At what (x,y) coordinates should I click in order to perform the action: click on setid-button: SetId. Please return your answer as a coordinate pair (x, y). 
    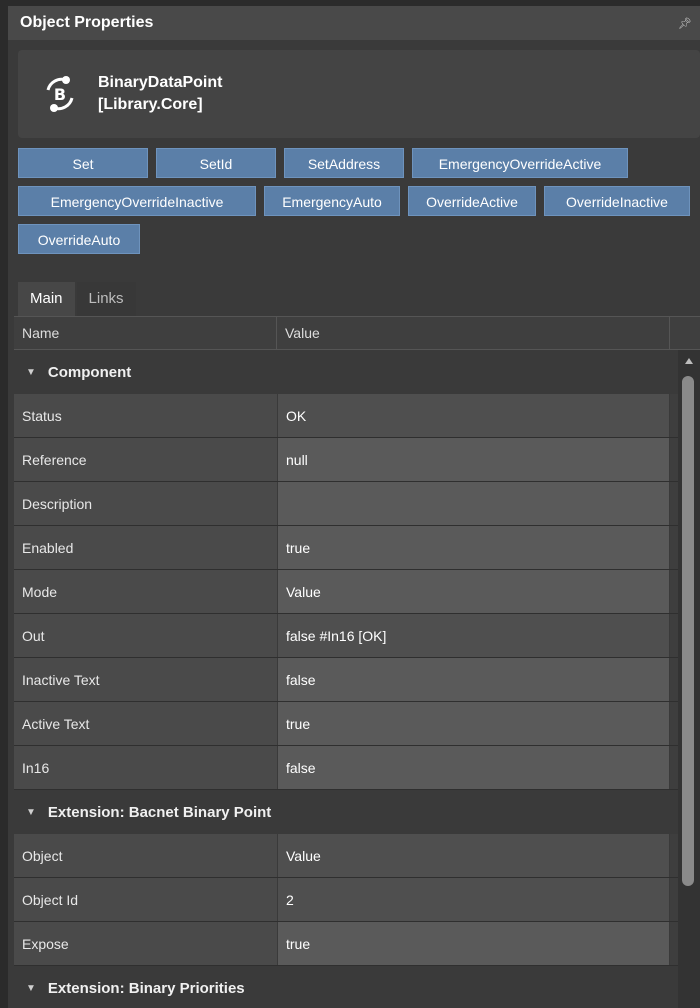
    Looking at the image, I should click on (216, 163).